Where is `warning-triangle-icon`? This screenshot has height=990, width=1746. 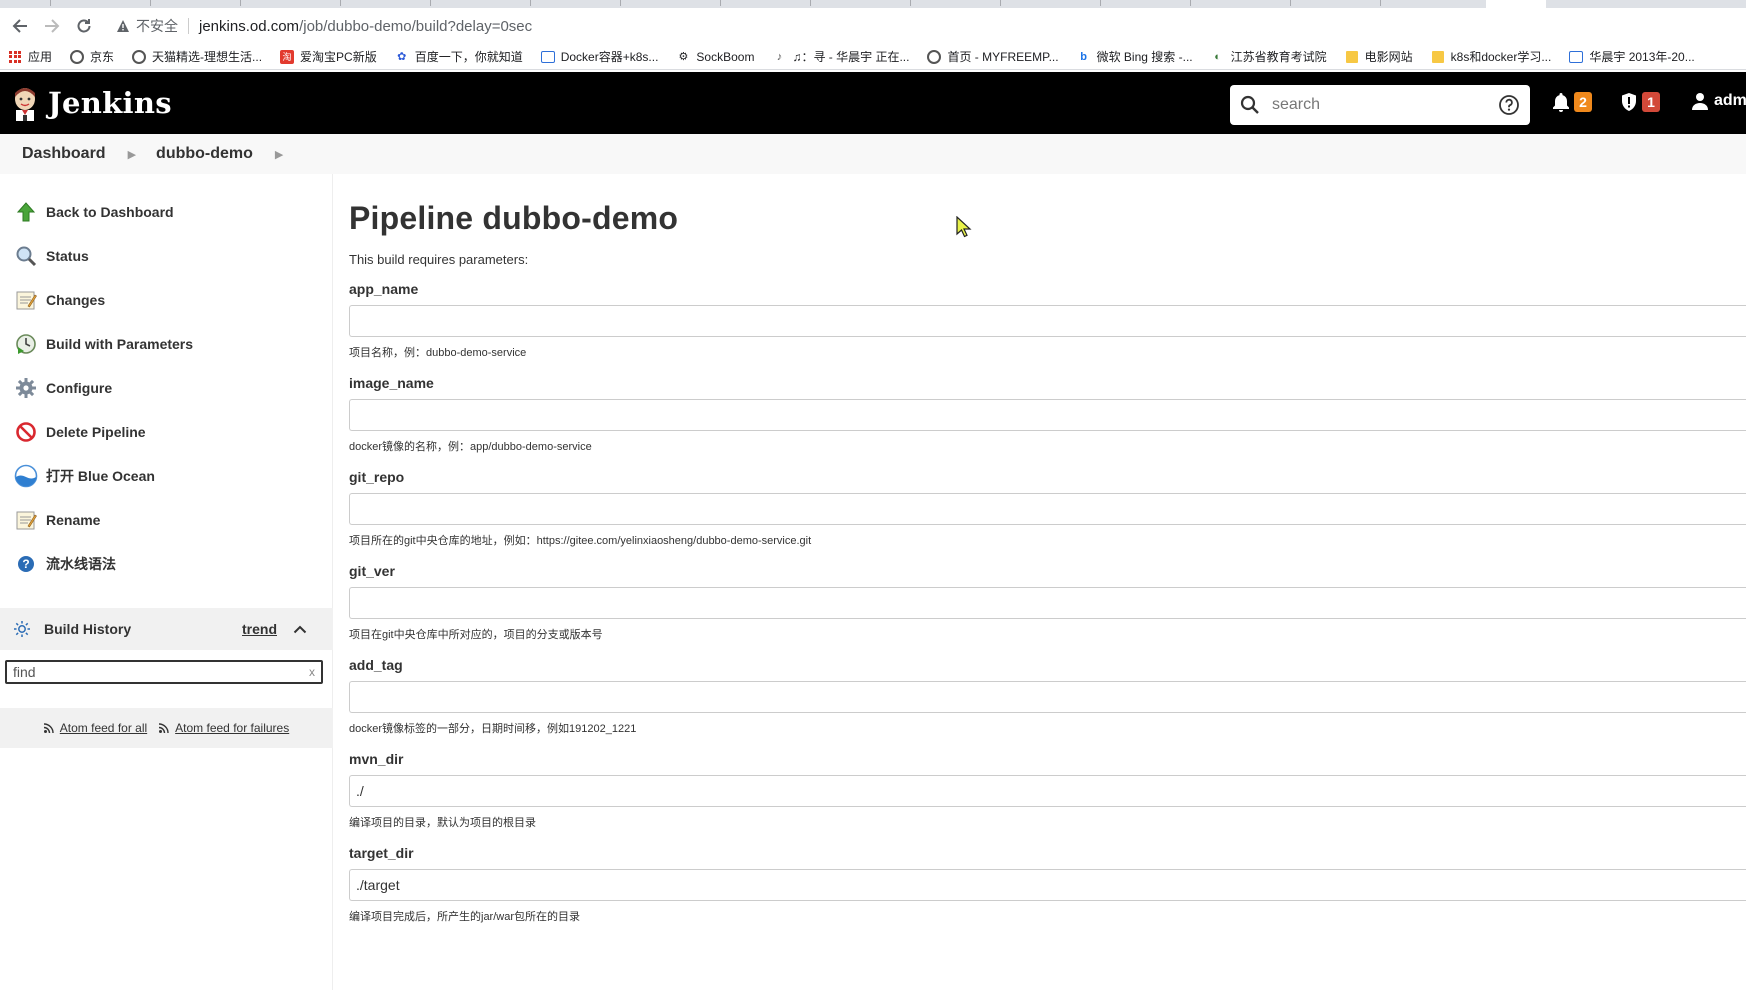 warning-triangle-icon is located at coordinates (123, 26).